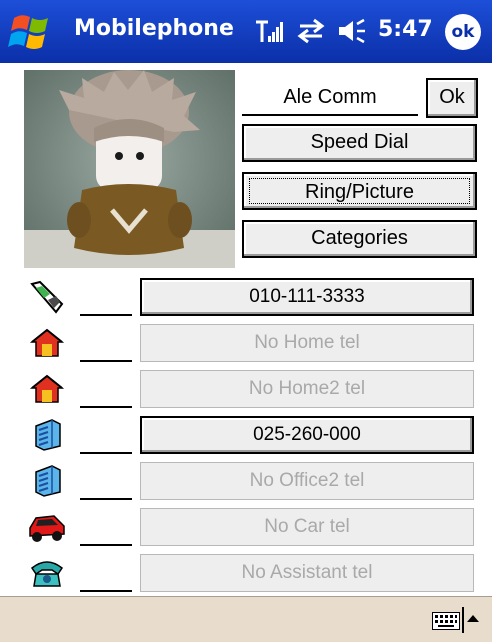  What do you see at coordinates (307, 389) in the screenshot?
I see `phone-number-button: No Home2 tel` at bounding box center [307, 389].